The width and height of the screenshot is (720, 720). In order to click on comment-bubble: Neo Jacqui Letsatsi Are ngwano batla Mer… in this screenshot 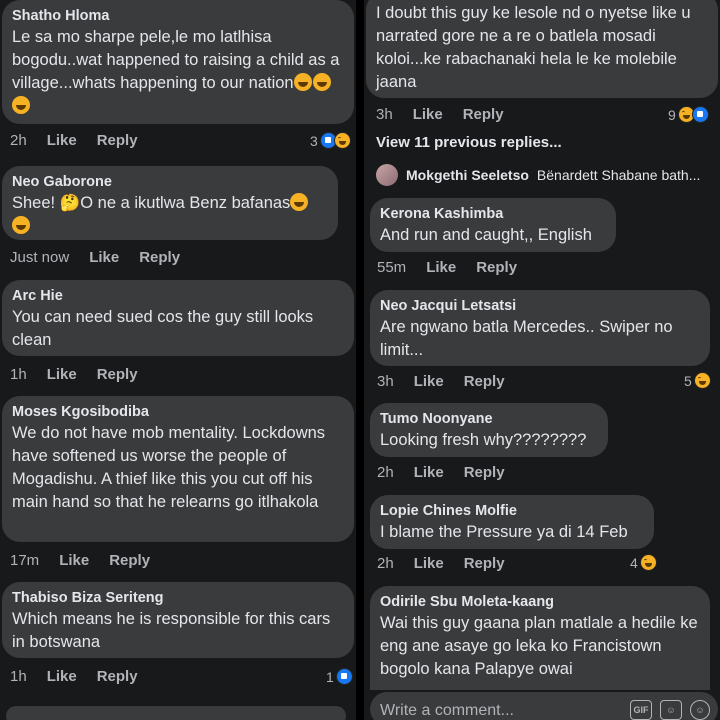, I will do `click(540, 328)`.